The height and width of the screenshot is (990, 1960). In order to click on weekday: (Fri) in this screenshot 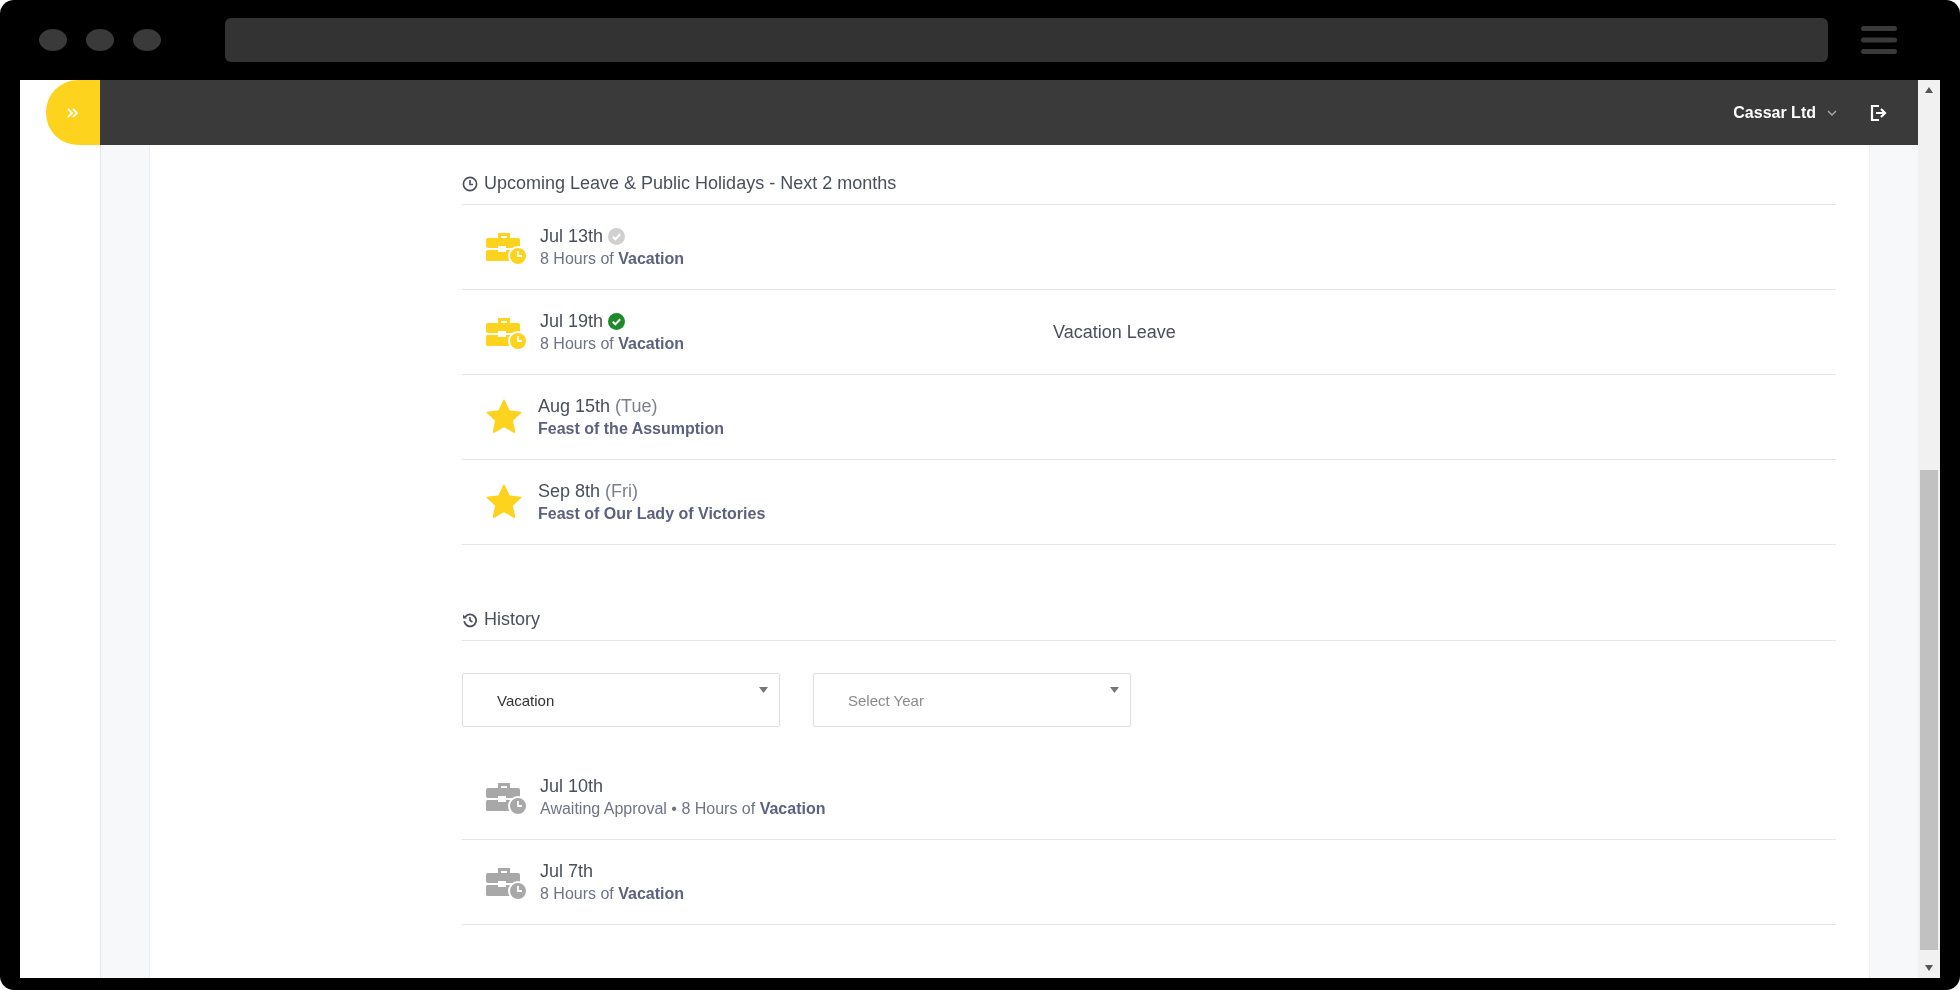, I will do `click(622, 491)`.